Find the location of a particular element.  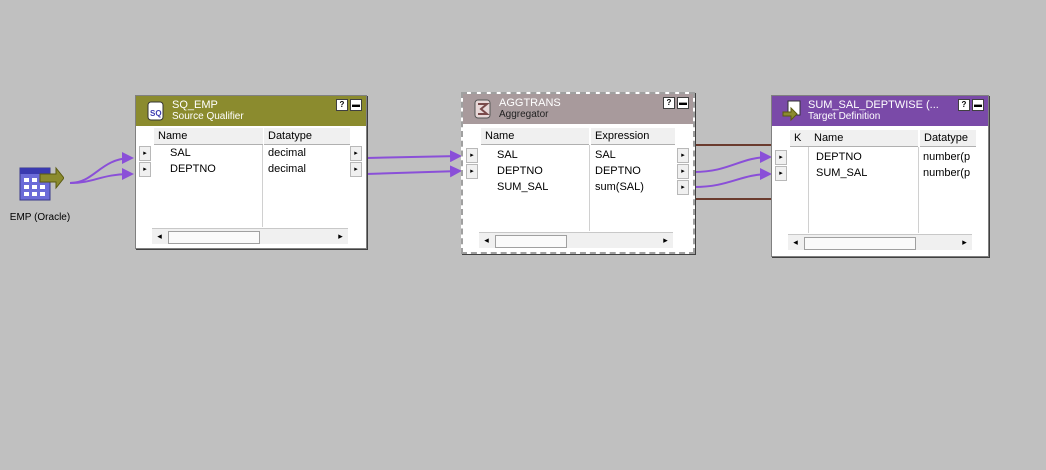

target-in-port-sumsal: ▸ is located at coordinates (781, 173).